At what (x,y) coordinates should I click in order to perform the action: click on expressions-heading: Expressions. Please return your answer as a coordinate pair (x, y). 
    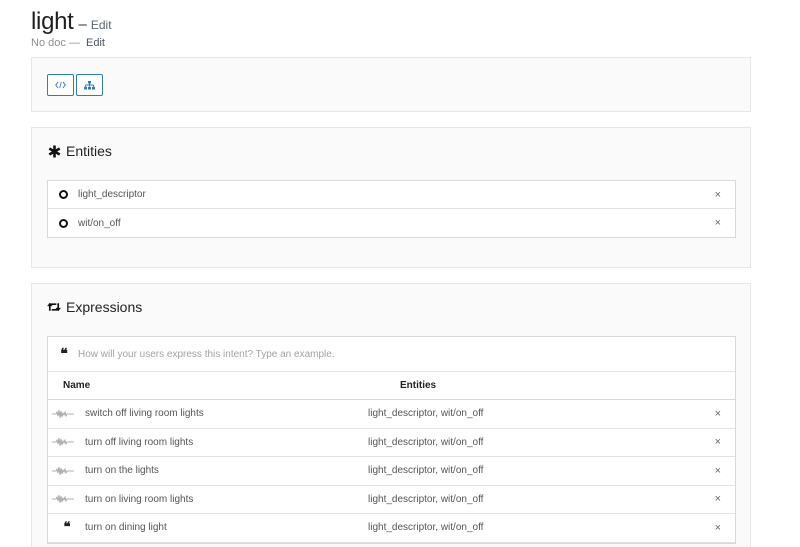
    Looking at the image, I should click on (94, 307).